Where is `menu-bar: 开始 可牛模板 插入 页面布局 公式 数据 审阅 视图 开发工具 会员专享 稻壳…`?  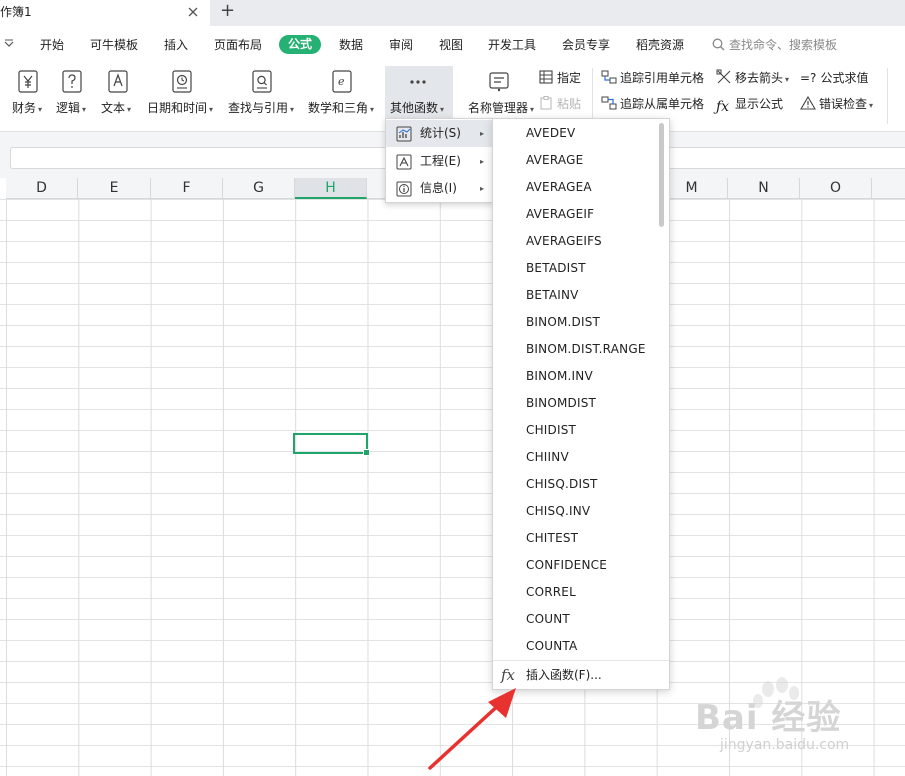 menu-bar: 开始 可牛模板 插入 页面布局 公式 数据 审阅 视图 开发工具 会员专享 稻壳… is located at coordinates (452, 44).